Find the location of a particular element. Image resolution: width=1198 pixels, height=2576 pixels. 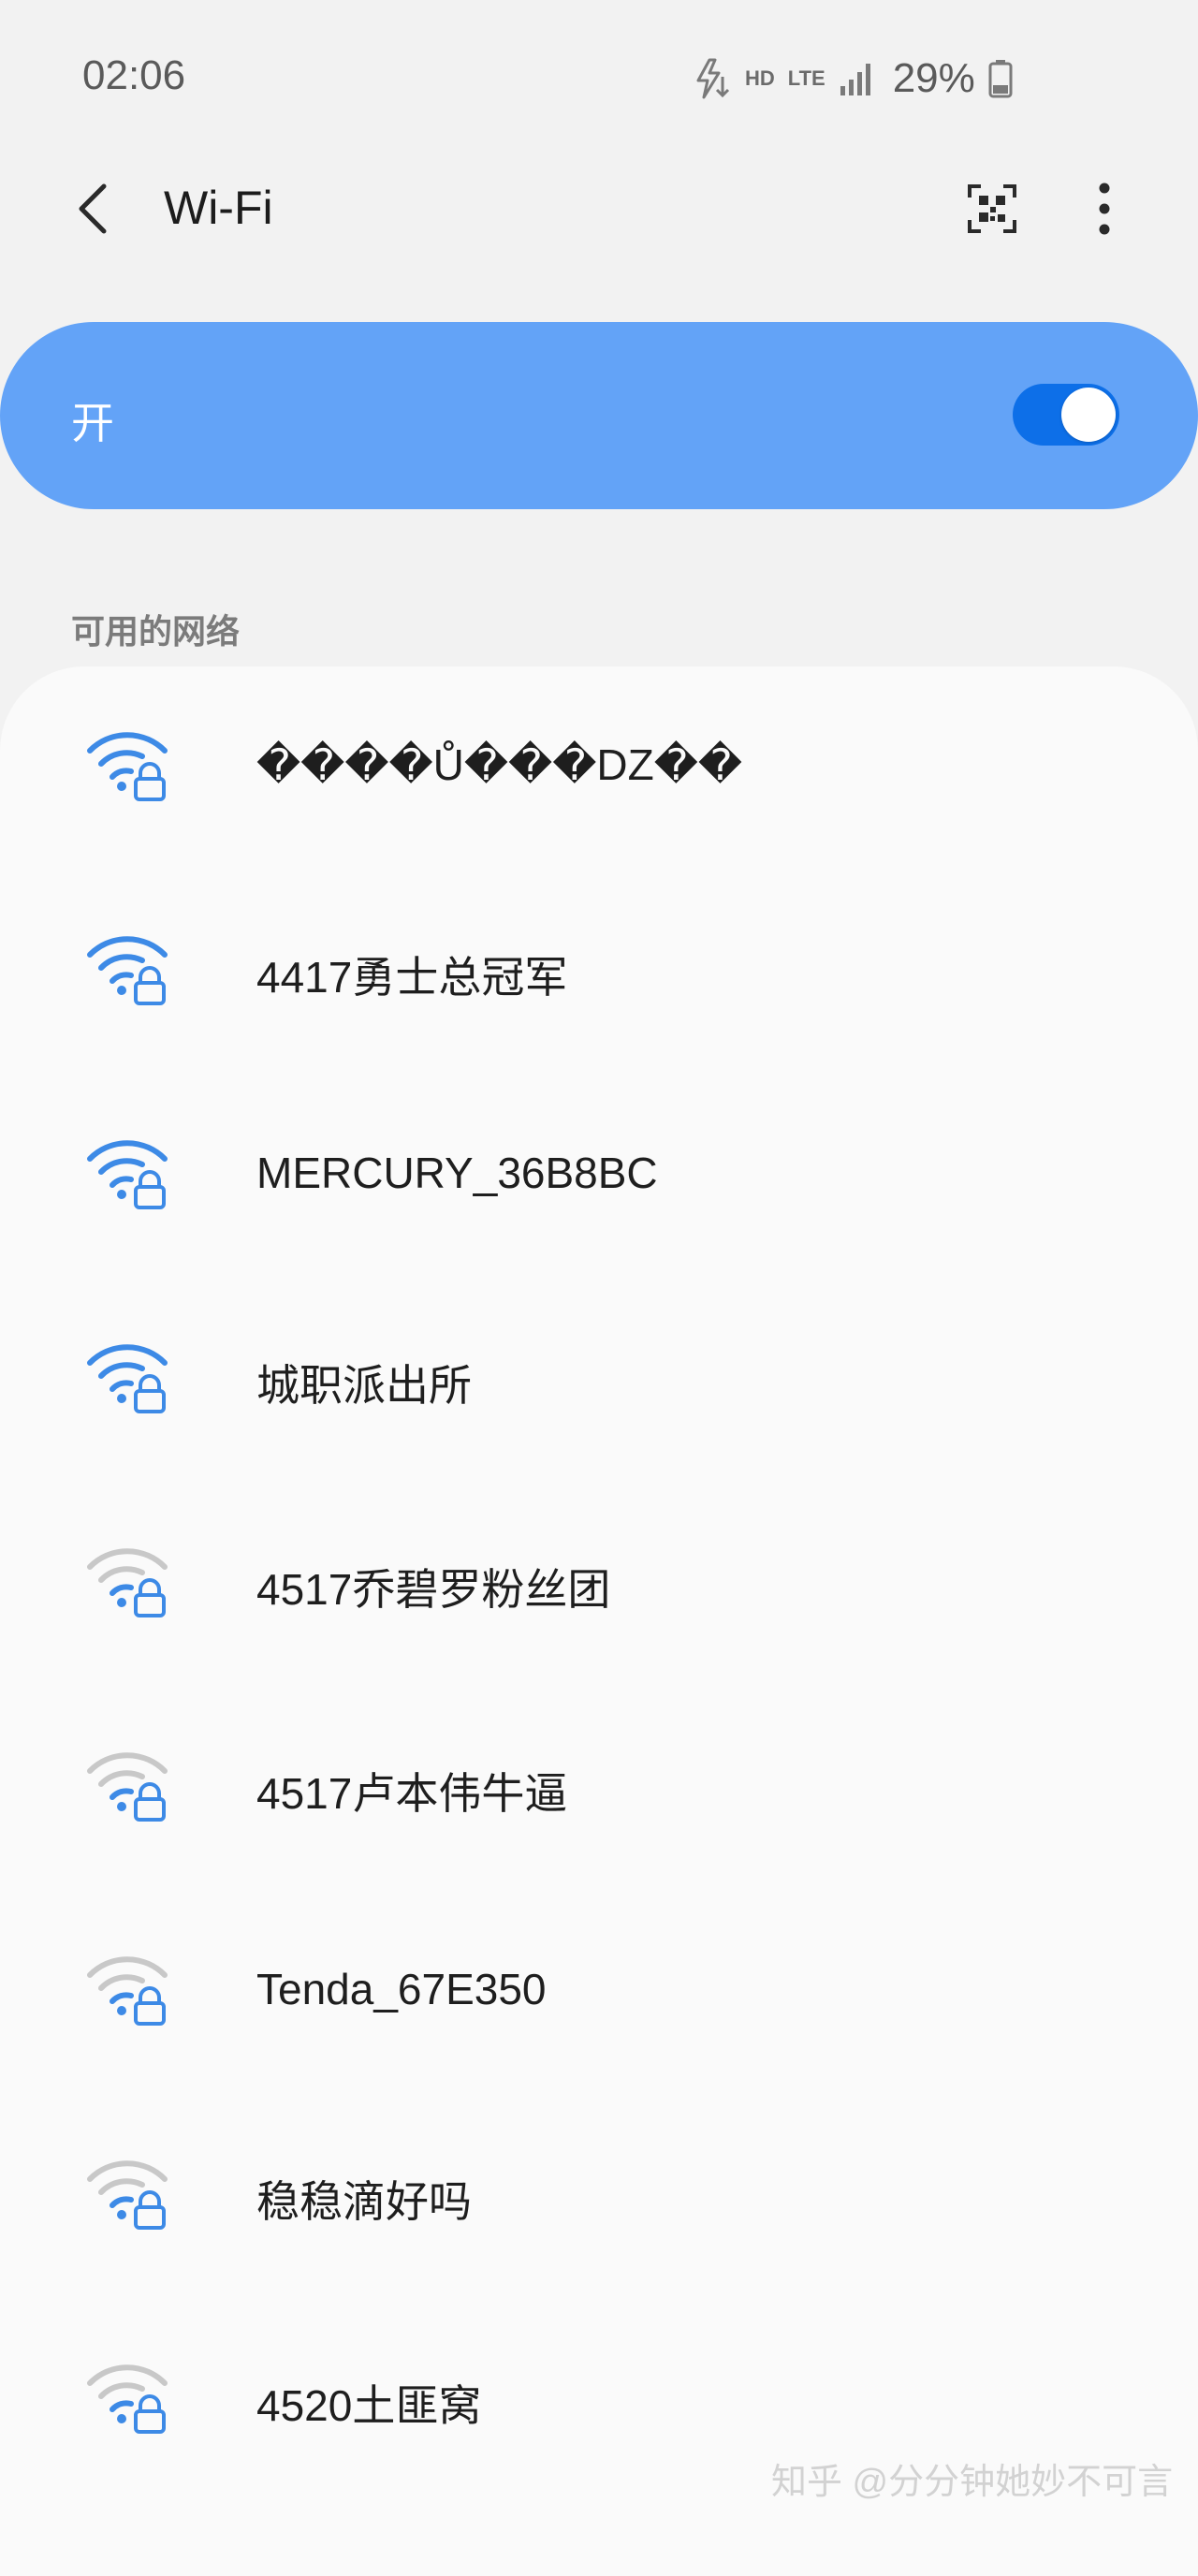

network-name: 4517卢本伟牛逼 is located at coordinates (412, 1793).